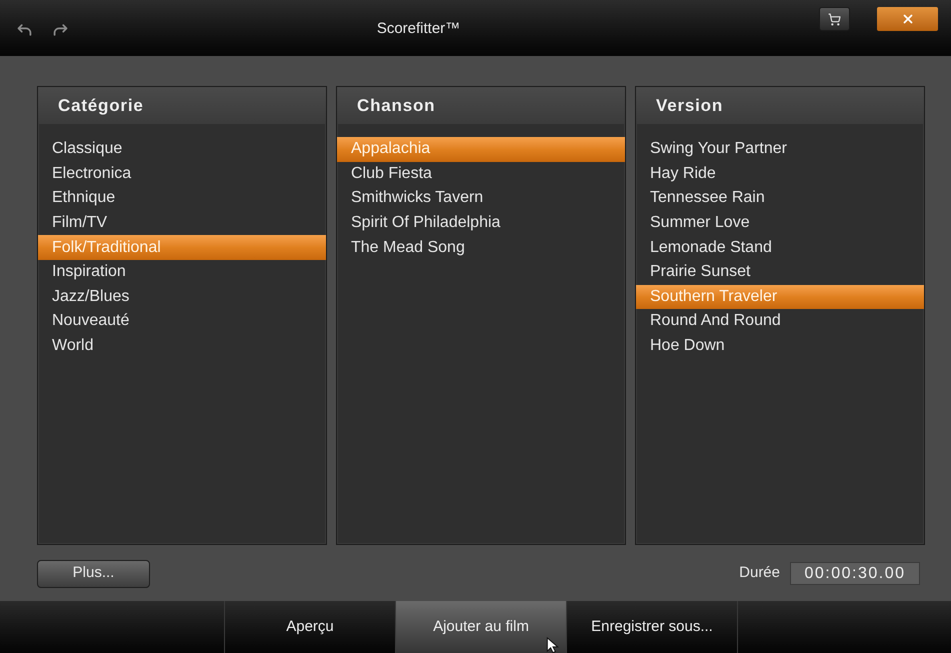 The height and width of the screenshot is (653, 951). What do you see at coordinates (759, 573) in the screenshot?
I see `duration-label: Durée` at bounding box center [759, 573].